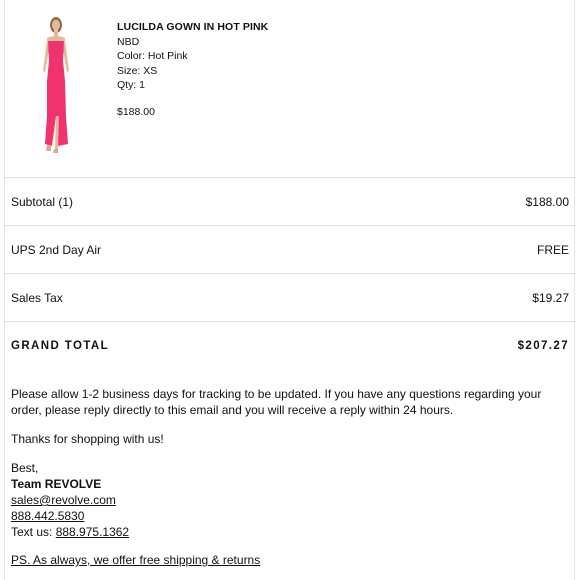 This screenshot has height=580, width=580. What do you see at coordinates (550, 297) in the screenshot?
I see `tax-value: $19.27` at bounding box center [550, 297].